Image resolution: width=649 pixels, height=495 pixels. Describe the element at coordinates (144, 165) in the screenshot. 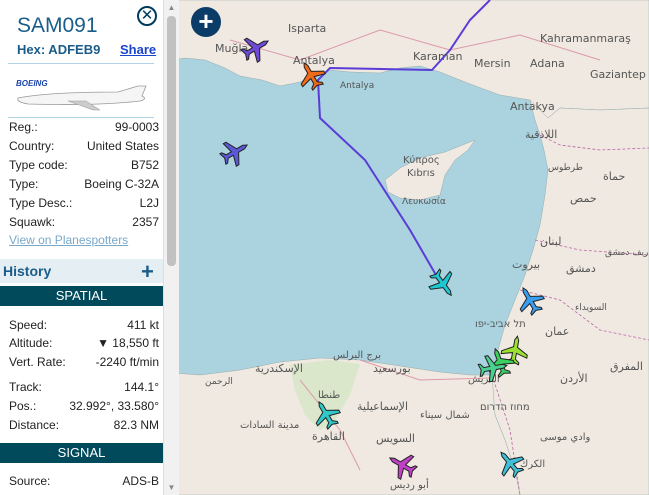

I see `detail-value: B752` at that location.